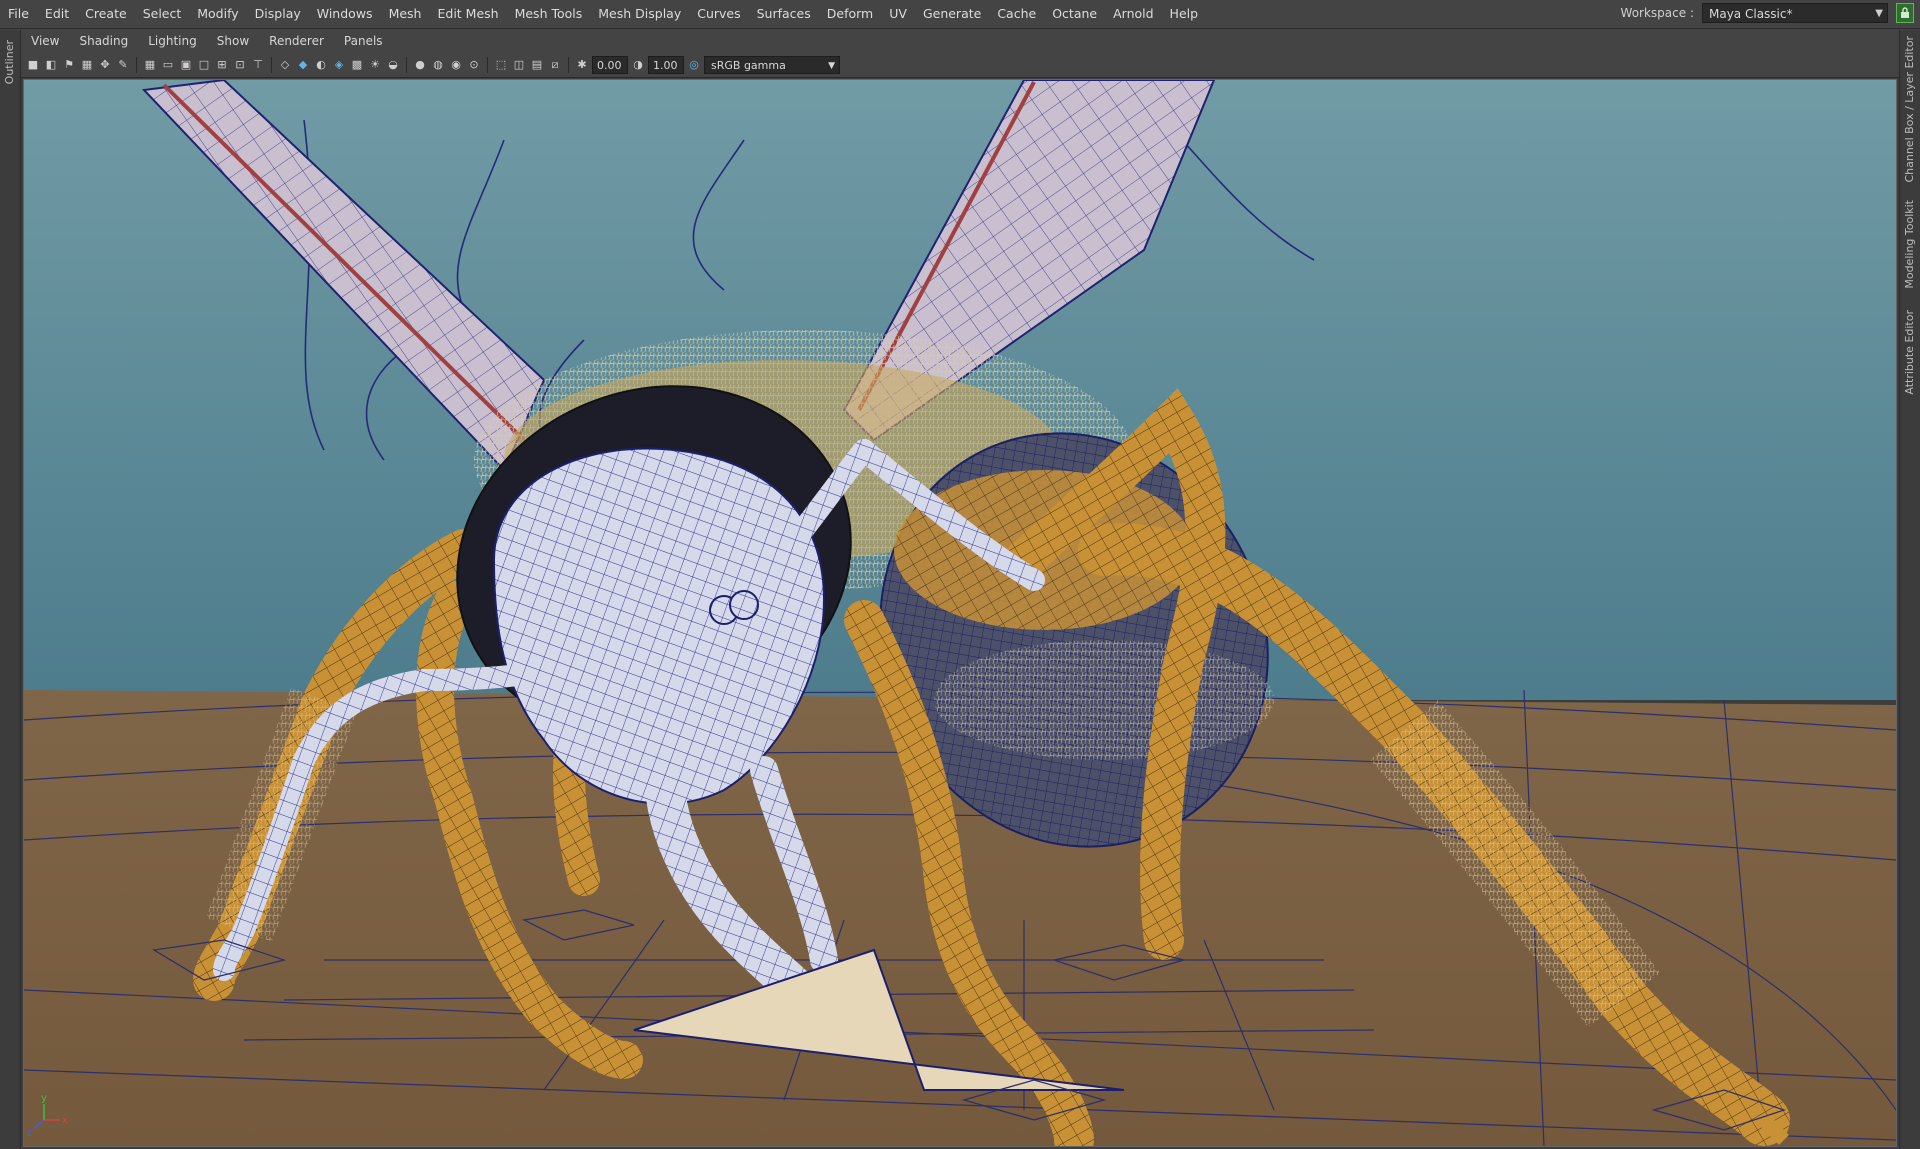 Image resolution: width=1920 pixels, height=1149 pixels. Describe the element at coordinates (65, 1120) in the screenshot. I see `axis-x-label: x` at that location.